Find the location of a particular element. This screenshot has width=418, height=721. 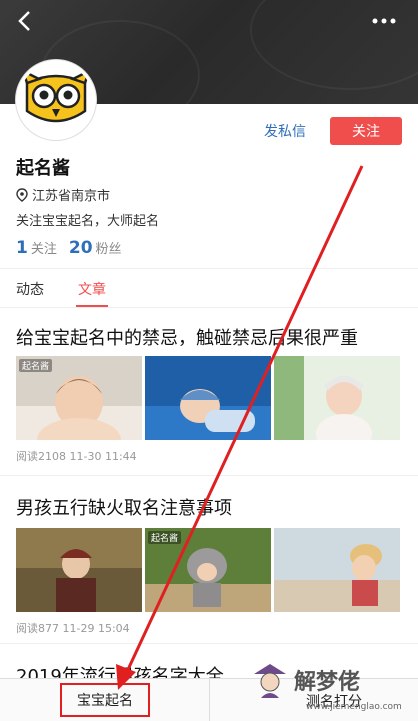

location-pin-icon is located at coordinates (22, 194).